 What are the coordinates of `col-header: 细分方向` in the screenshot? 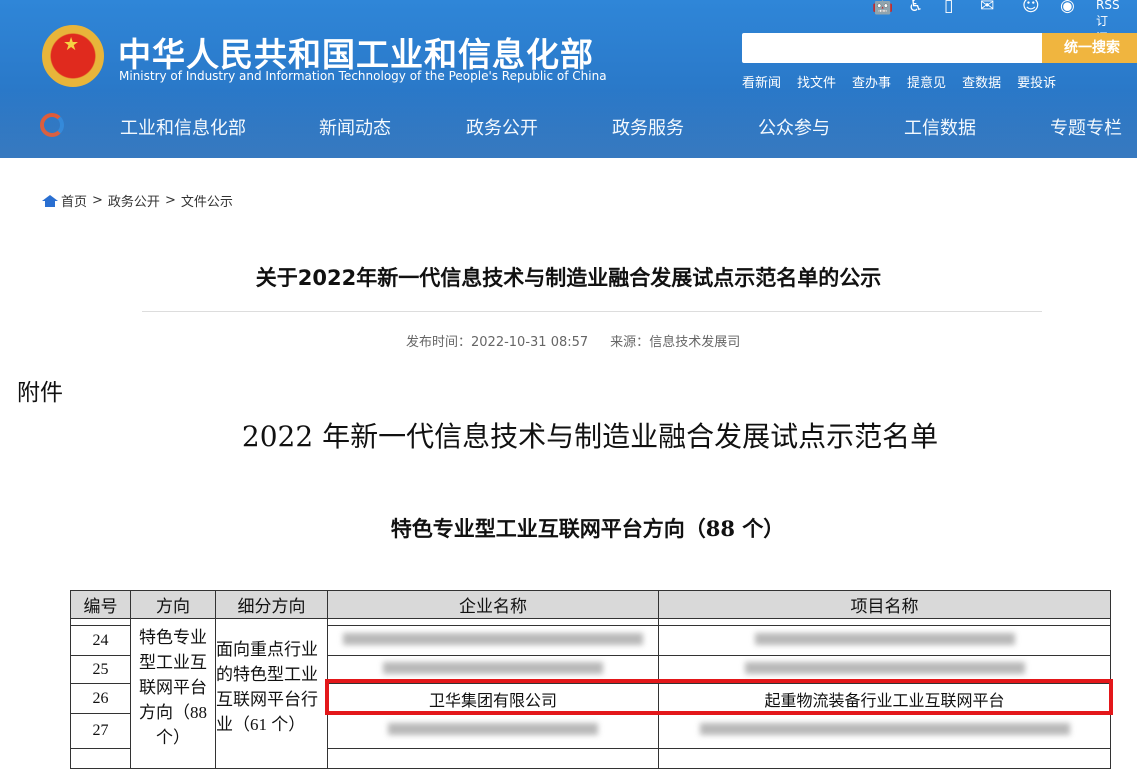 It's located at (271, 604).